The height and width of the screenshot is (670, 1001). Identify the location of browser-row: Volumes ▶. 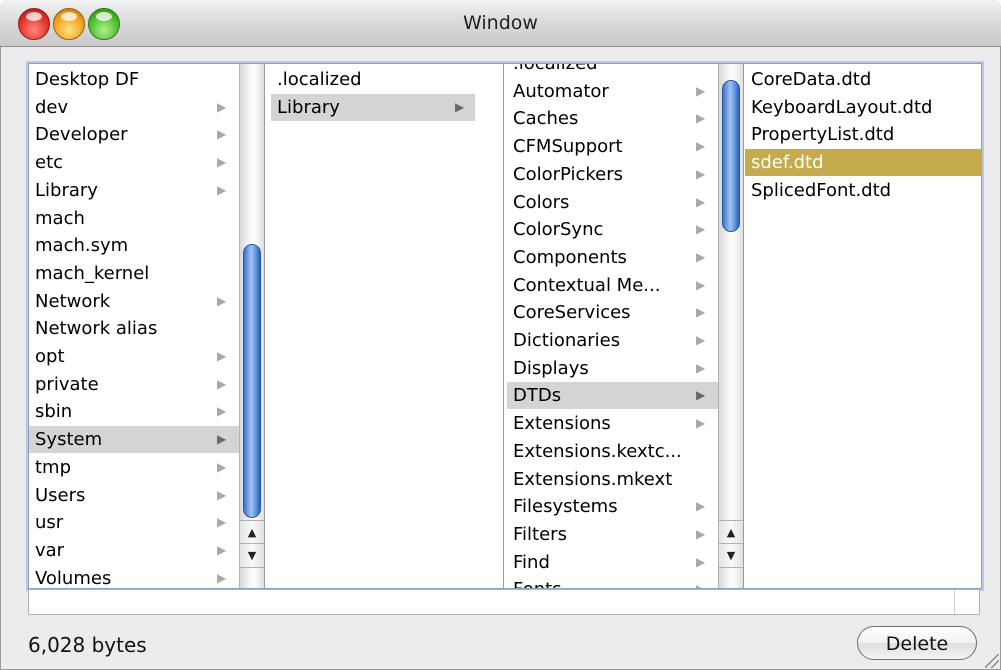
(134, 576).